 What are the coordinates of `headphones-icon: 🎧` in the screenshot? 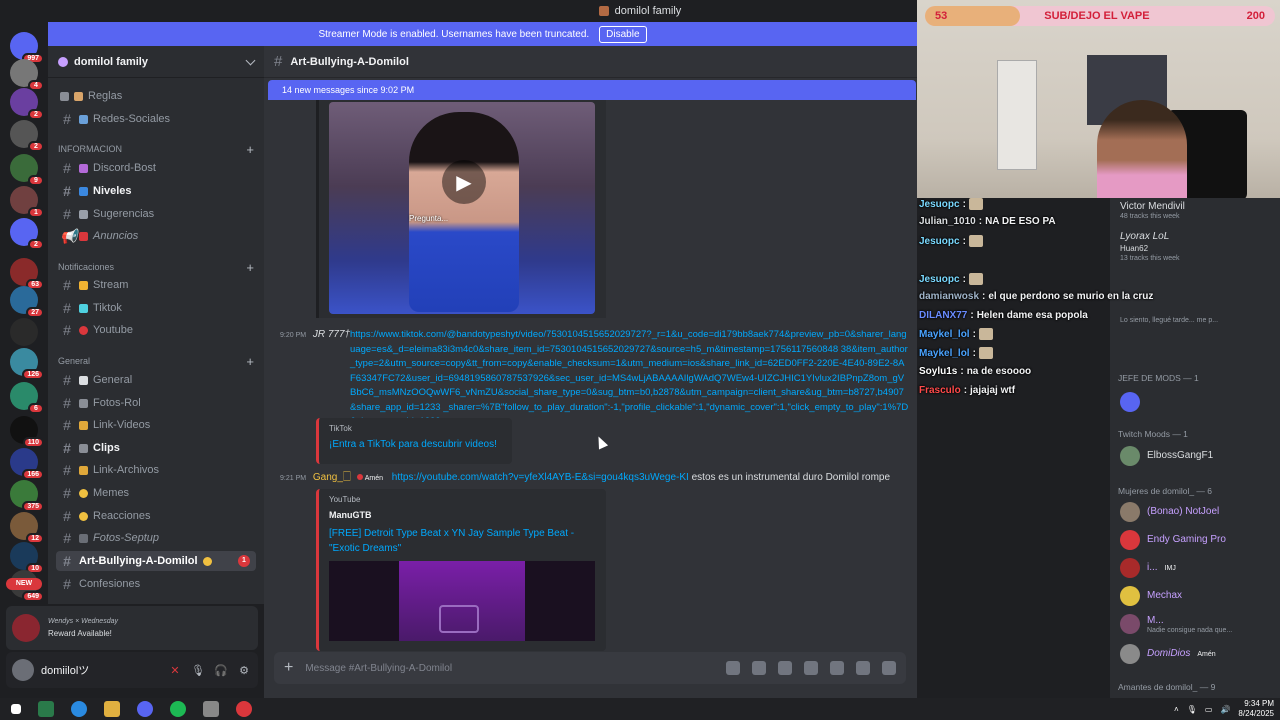 It's located at (221, 670).